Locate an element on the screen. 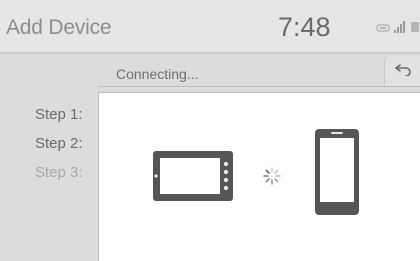 This screenshot has width=420, height=261. step-1: Step 1: is located at coordinates (59, 114).